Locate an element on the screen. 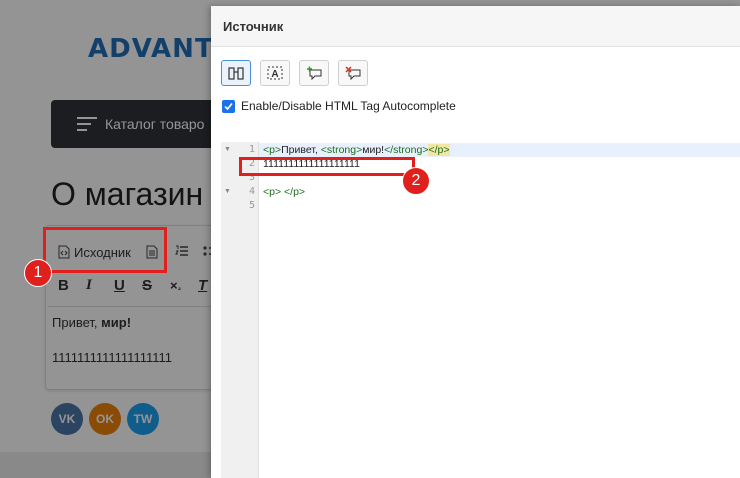  comment-remove-icon is located at coordinates (353, 73).